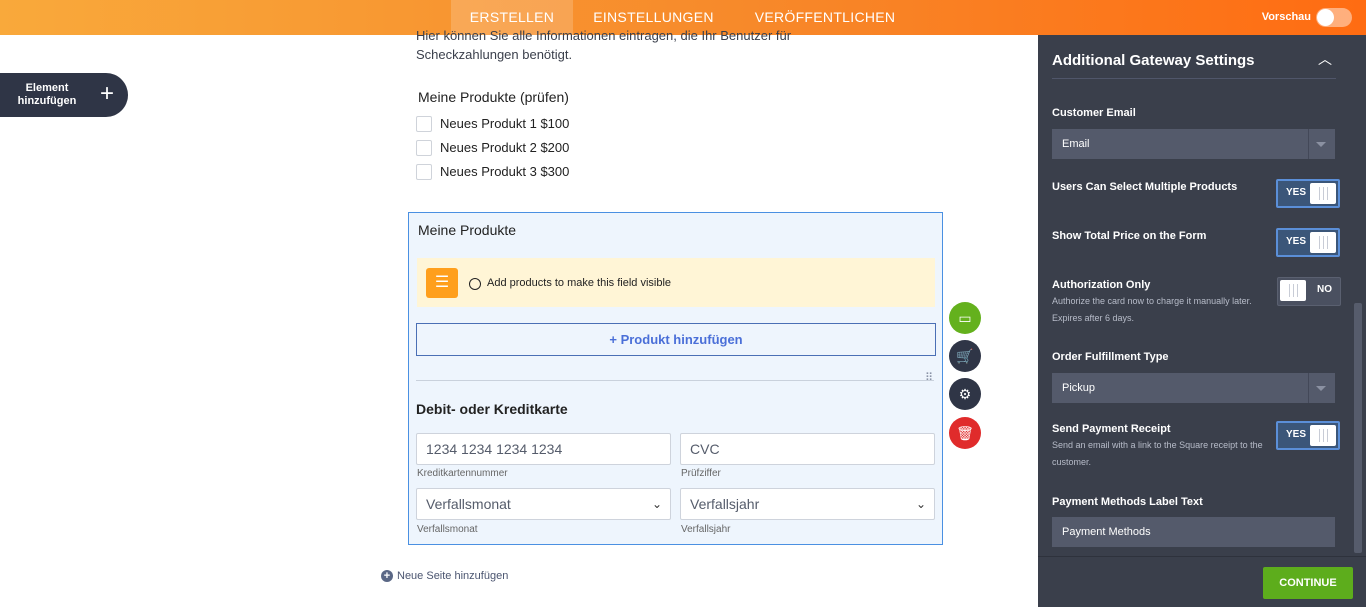  Describe the element at coordinates (807, 504) in the screenshot. I see `expiry-year-select: Verfallsjahr ⌄` at that location.